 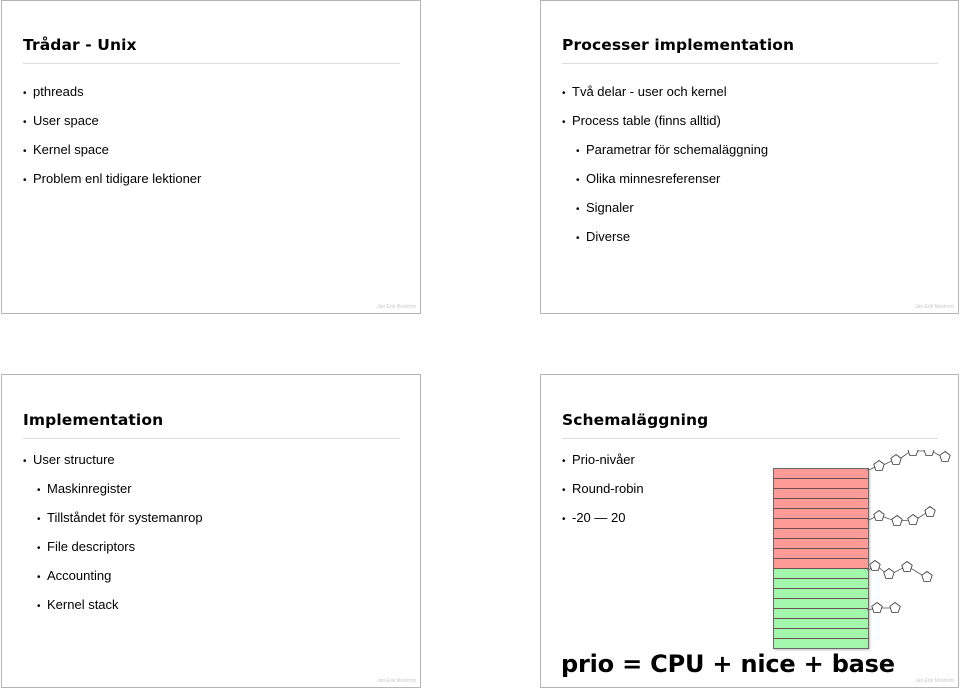 What do you see at coordinates (112, 91) in the screenshot?
I see `bullet-item: • pthreads` at bounding box center [112, 91].